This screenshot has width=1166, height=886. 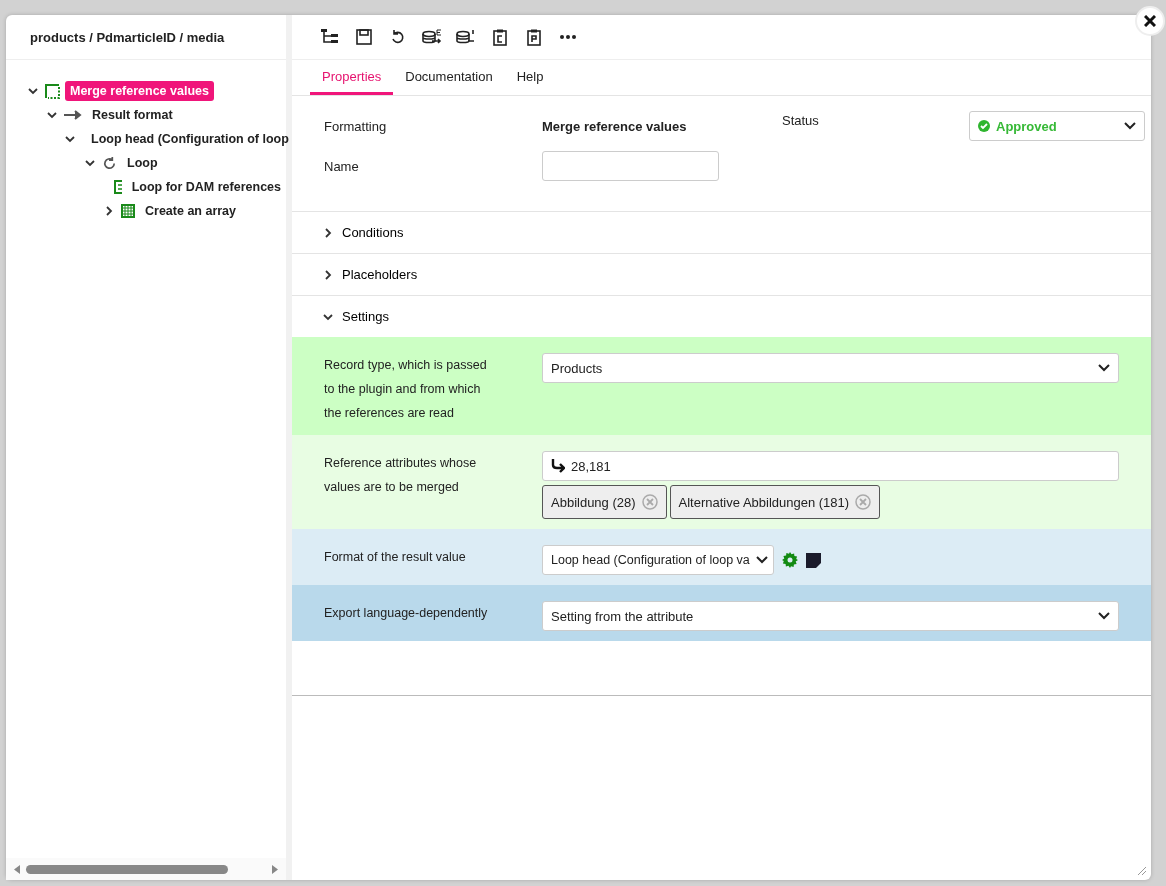 I want to click on tree-item: Create an array, so click(x=191, y=211).